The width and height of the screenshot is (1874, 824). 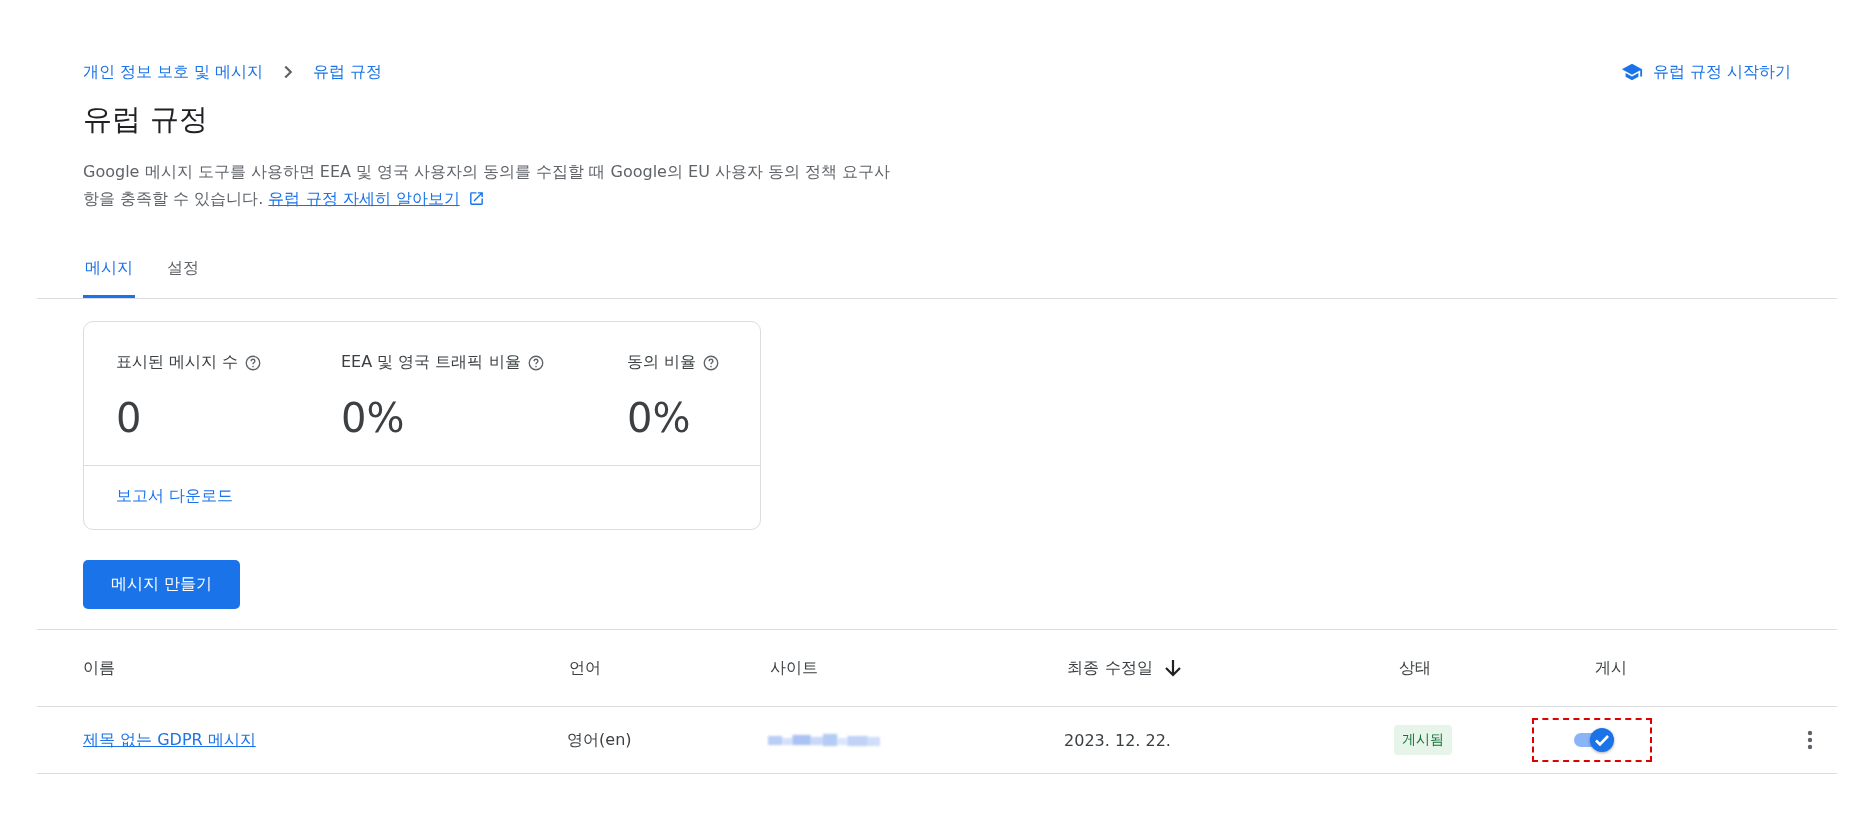 I want to click on breadcrumb-link: 유럽 규정, so click(x=348, y=72).